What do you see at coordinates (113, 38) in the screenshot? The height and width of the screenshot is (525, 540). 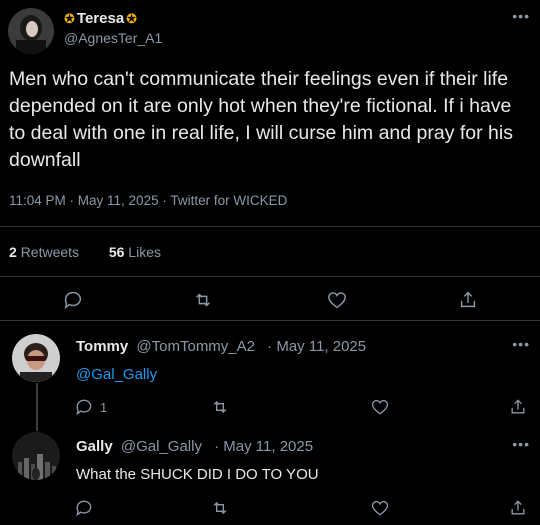 I see `user-handle: @AgnesTer_A1` at bounding box center [113, 38].